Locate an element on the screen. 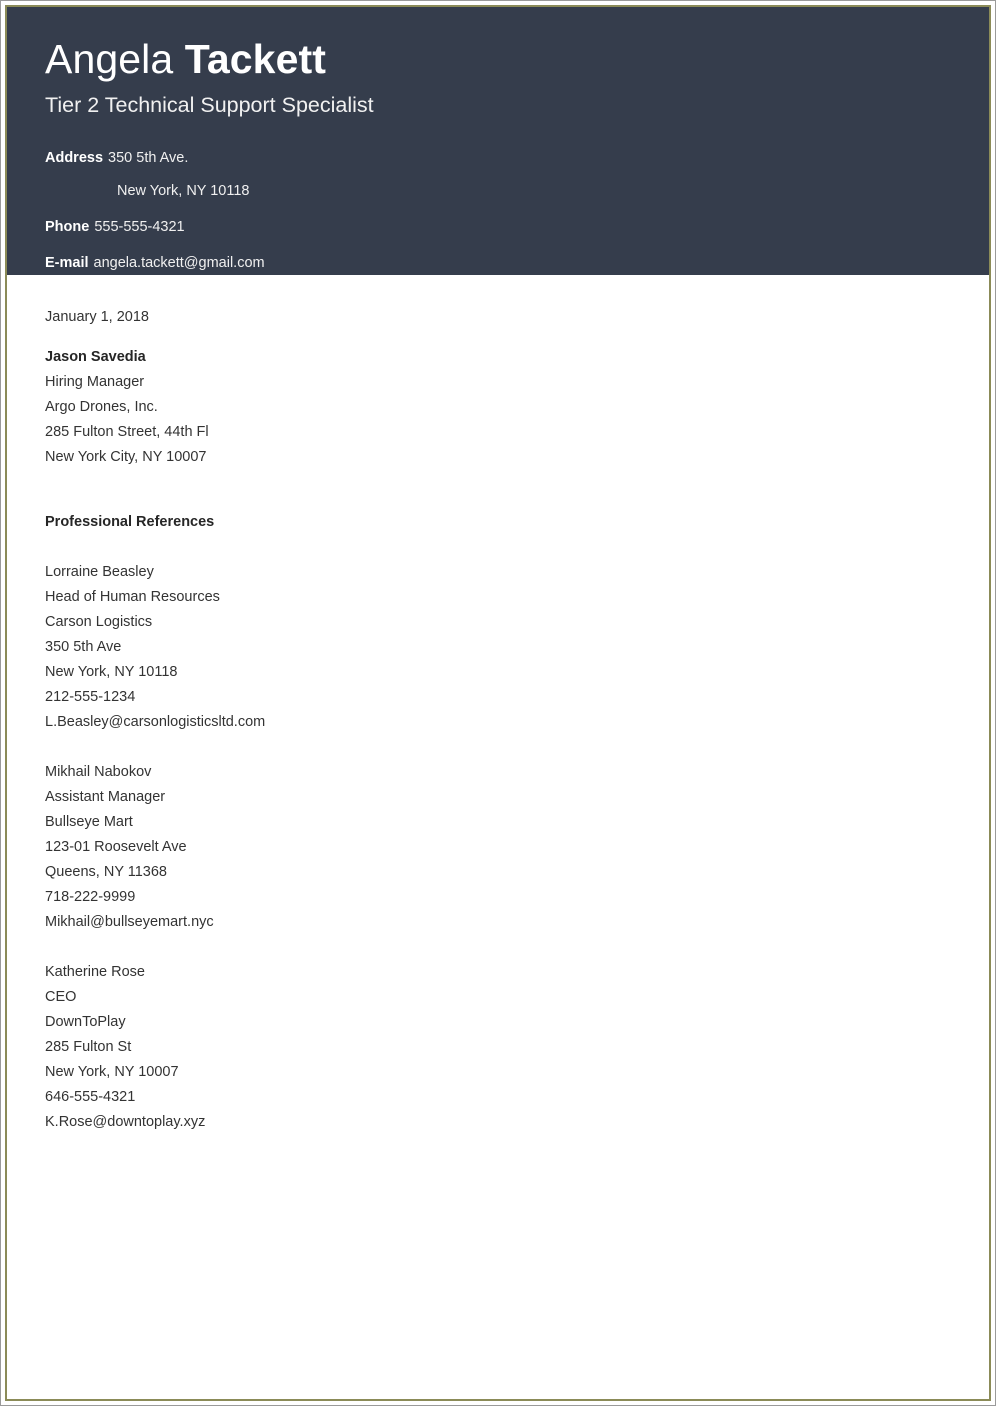 The height and width of the screenshot is (1406, 996). applicant-name: Angela Tackett is located at coordinates (517, 59).